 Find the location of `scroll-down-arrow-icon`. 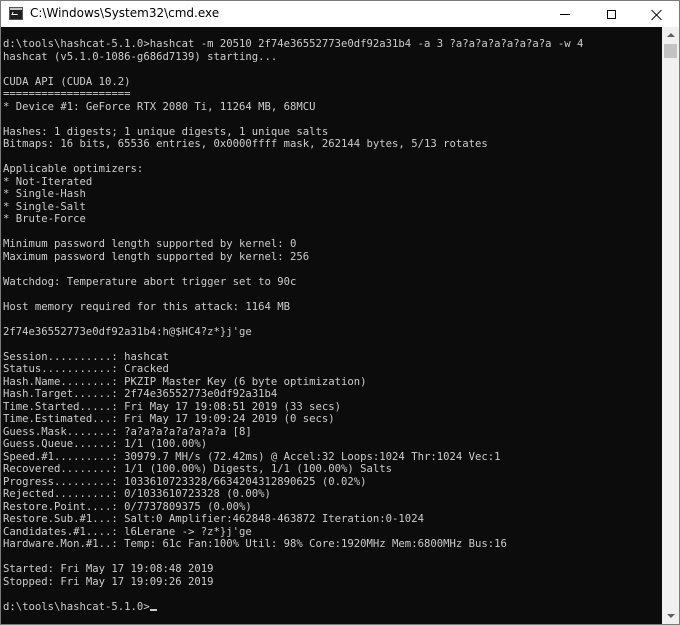

scroll-down-arrow-icon is located at coordinates (670, 615).